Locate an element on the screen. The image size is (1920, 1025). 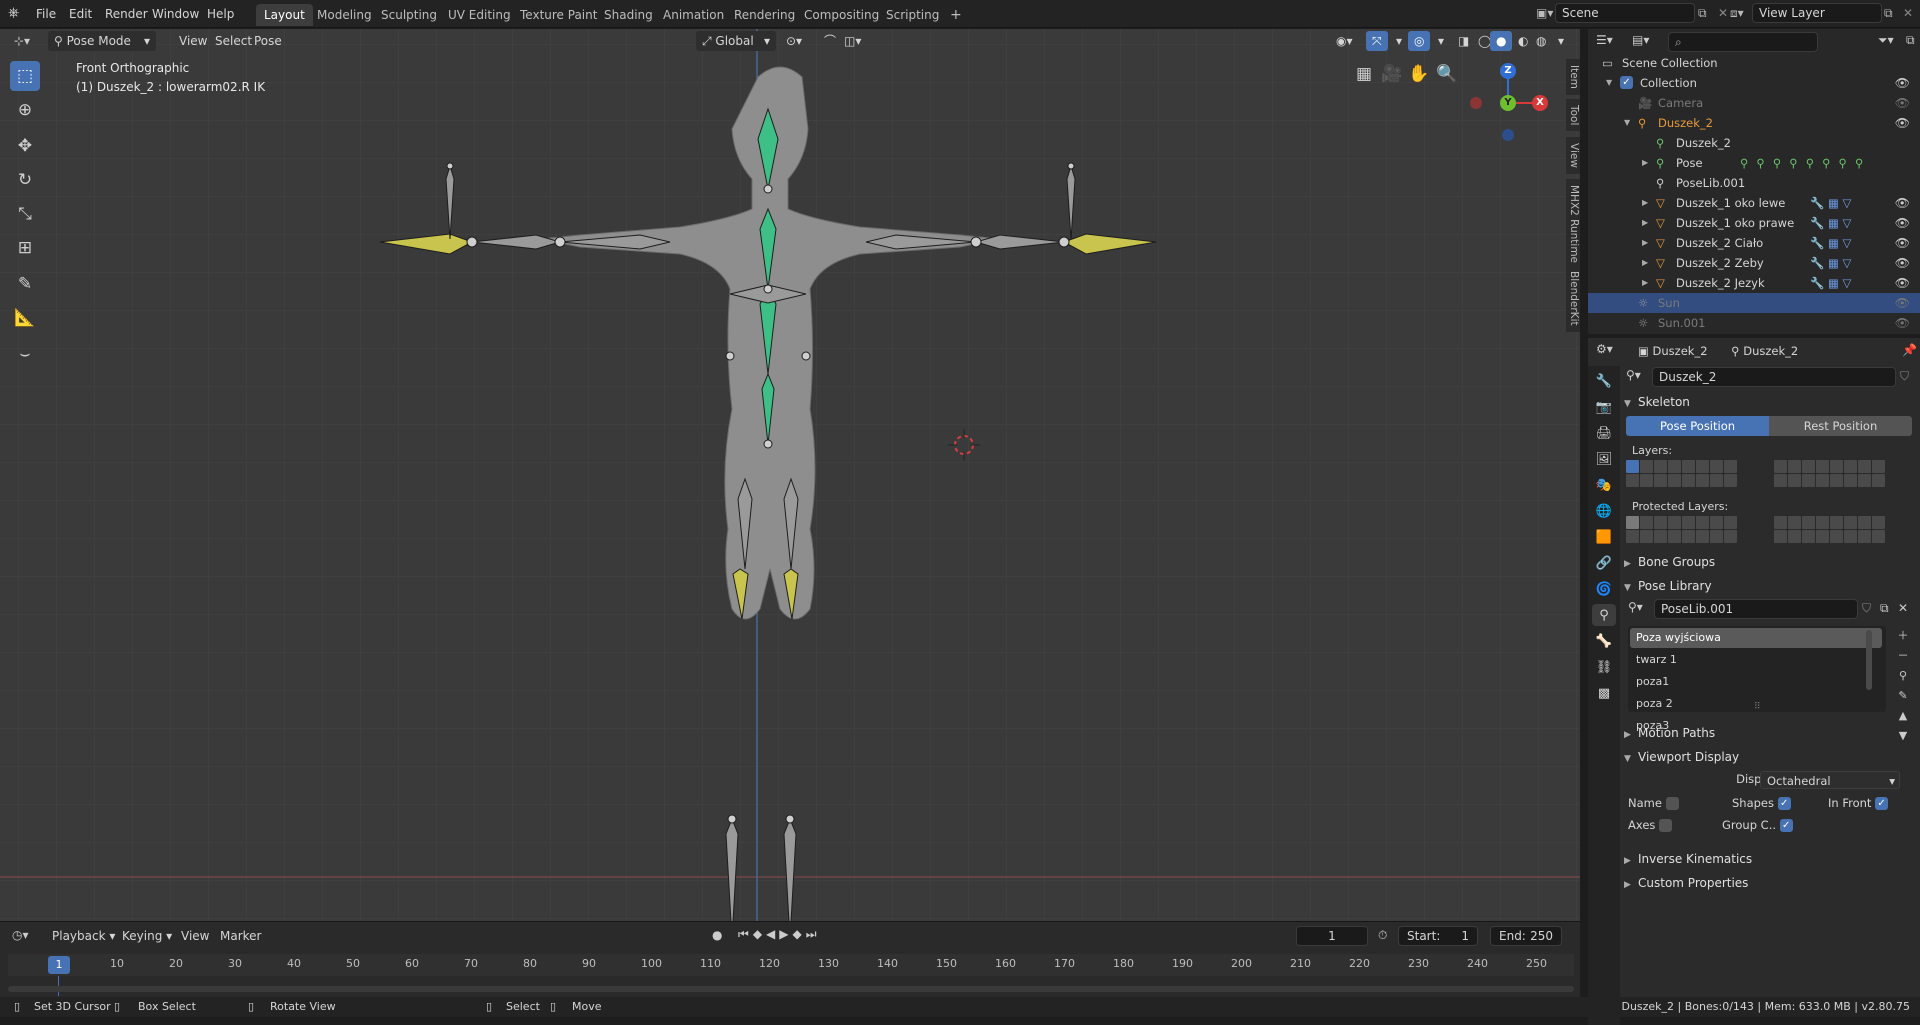
play-icon: ▶ is located at coordinates (785, 934).